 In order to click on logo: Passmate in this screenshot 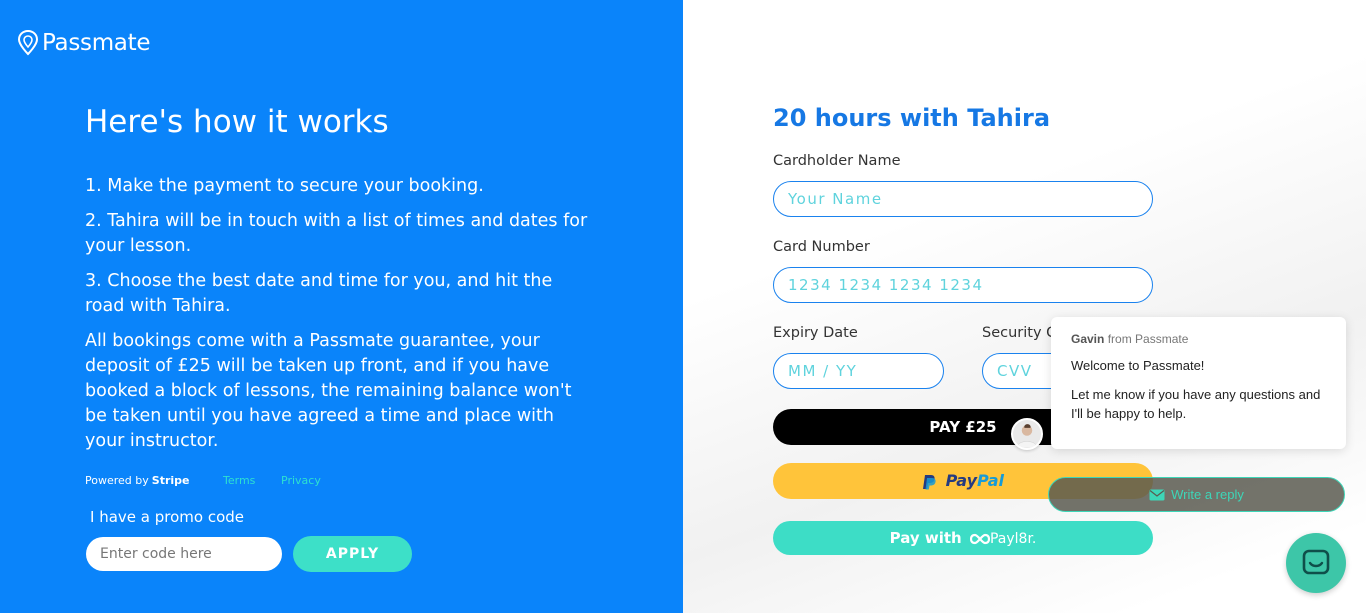, I will do `click(83, 43)`.